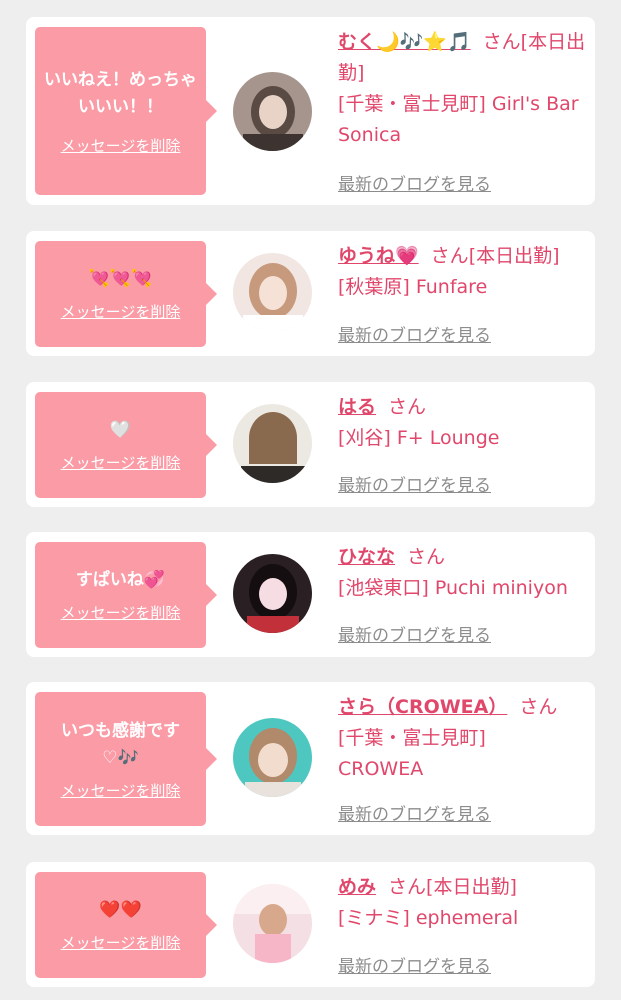 The height and width of the screenshot is (1000, 621). What do you see at coordinates (453, 588) in the screenshot?
I see `shop-info: [池袋東口] Puchi miniyon` at bounding box center [453, 588].